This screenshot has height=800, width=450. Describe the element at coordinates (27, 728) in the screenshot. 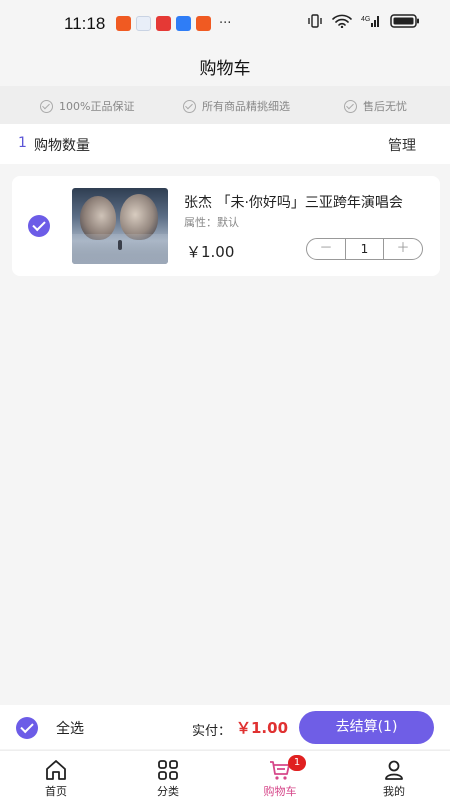

I see `select-all-checkbox` at that location.